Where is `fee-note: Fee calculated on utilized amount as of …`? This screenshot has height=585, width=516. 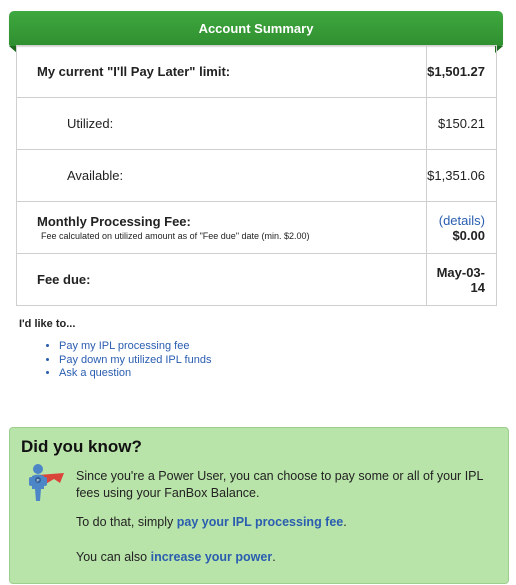
fee-note: Fee calculated on utilized amount as of … is located at coordinates (175, 236).